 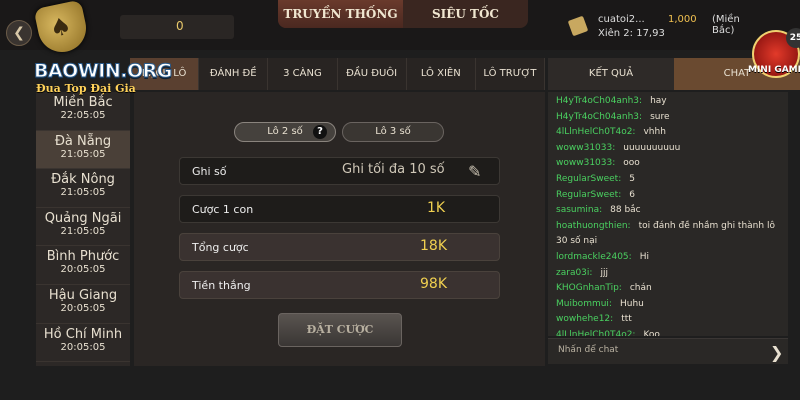 I want to click on tab-lo-xien: LÔ XIÊN, so click(x=441, y=74).